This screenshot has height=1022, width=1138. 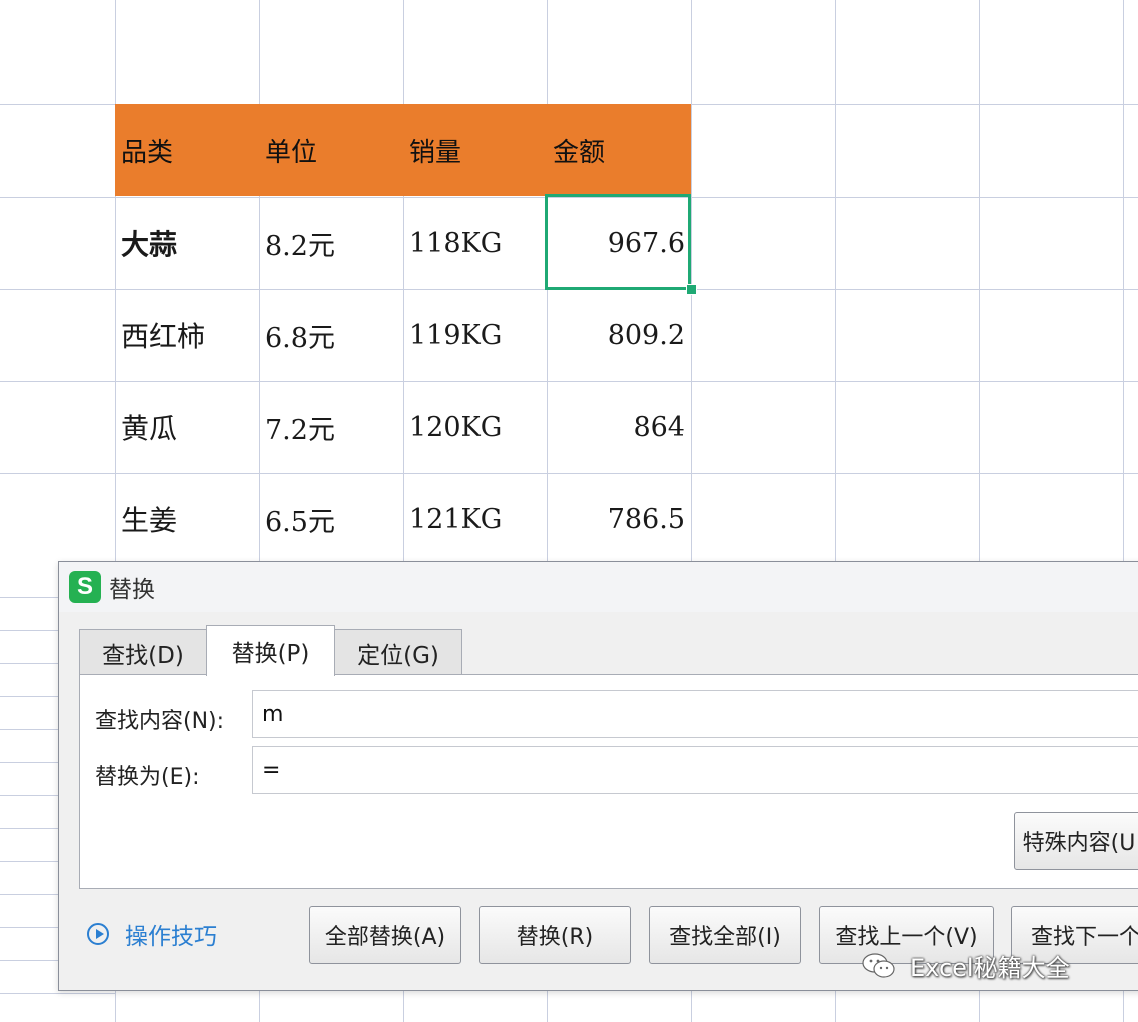 What do you see at coordinates (143, 652) in the screenshot?
I see `tab-find: 查找(D)` at bounding box center [143, 652].